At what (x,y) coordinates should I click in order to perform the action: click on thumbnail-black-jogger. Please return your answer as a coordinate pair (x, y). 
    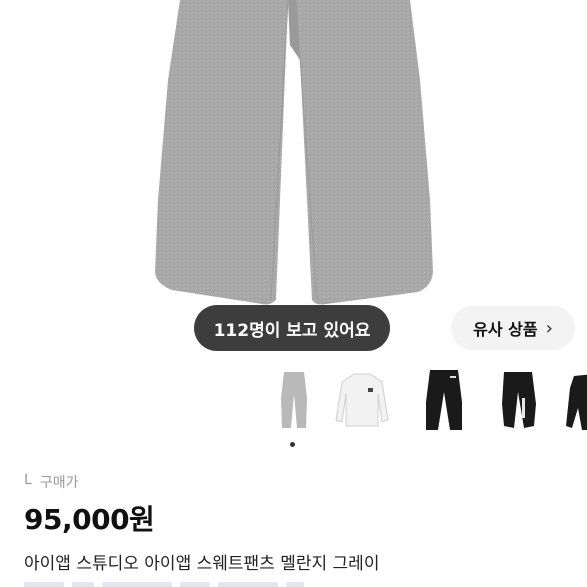
    Looking at the image, I should click on (520, 401).